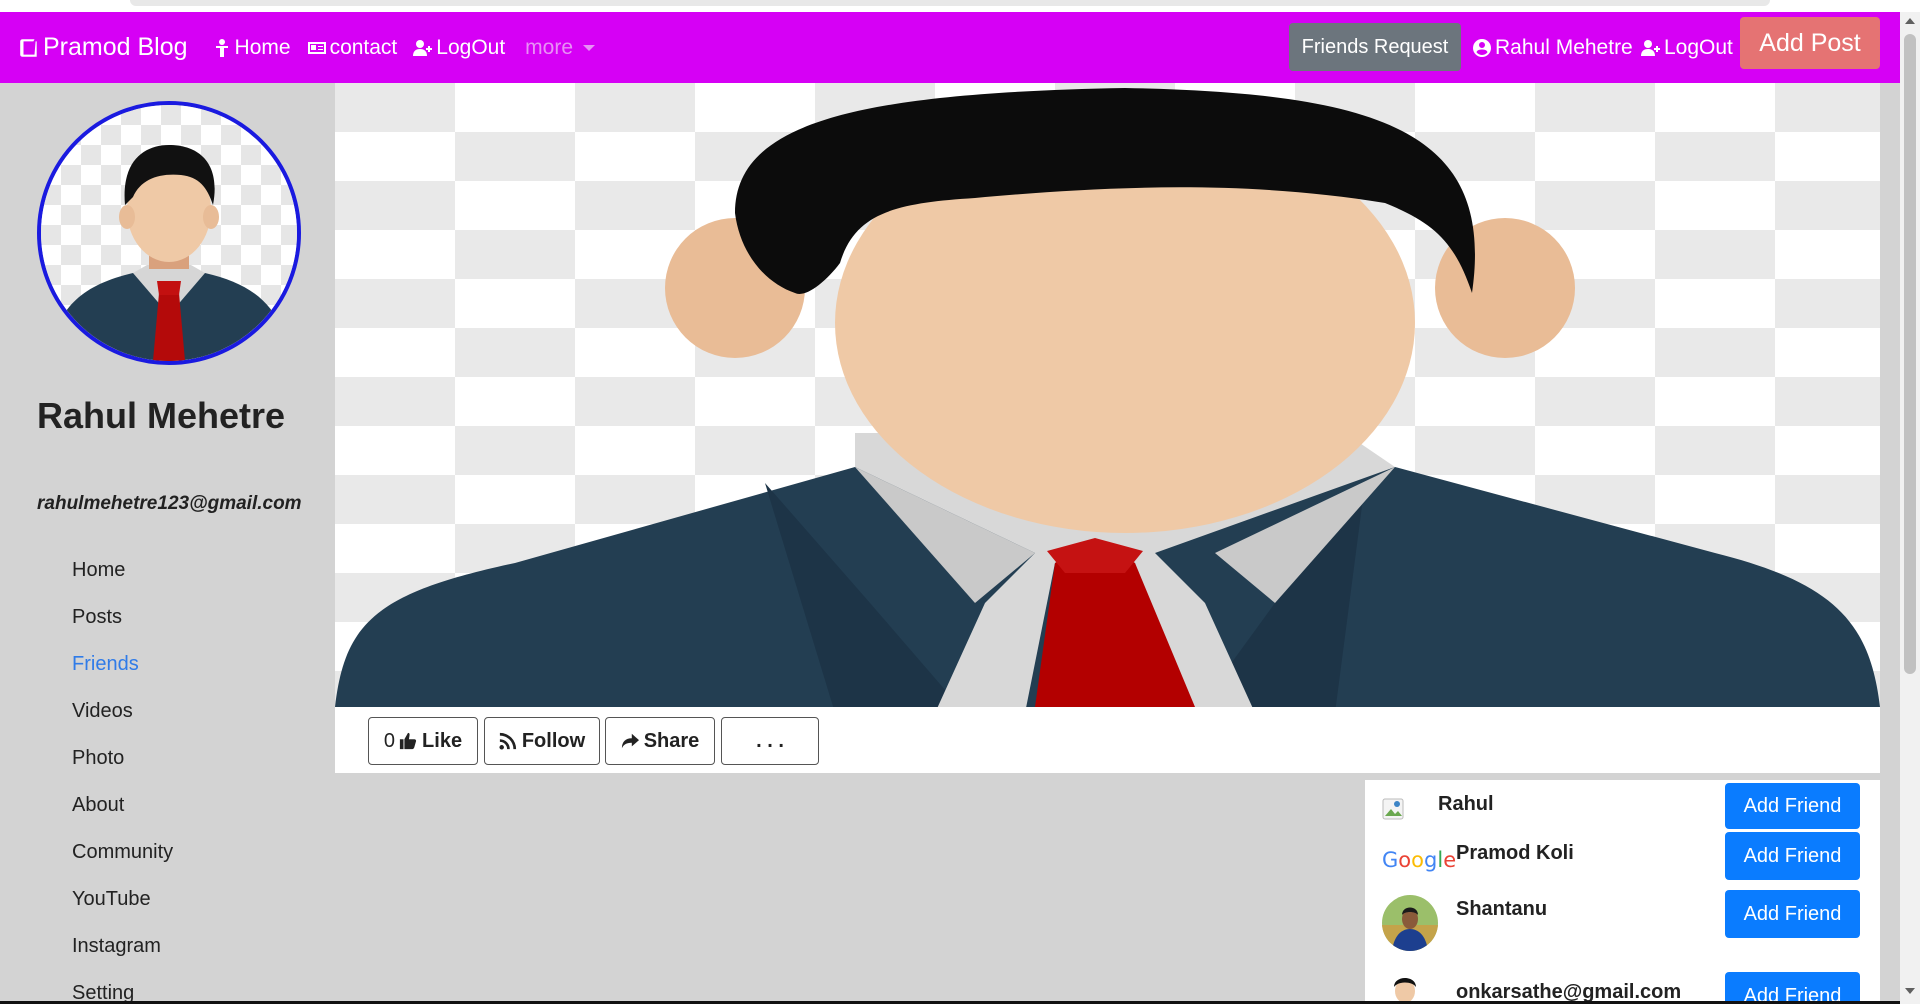  I want to click on brand-link: Pramod Blog, so click(103, 47).